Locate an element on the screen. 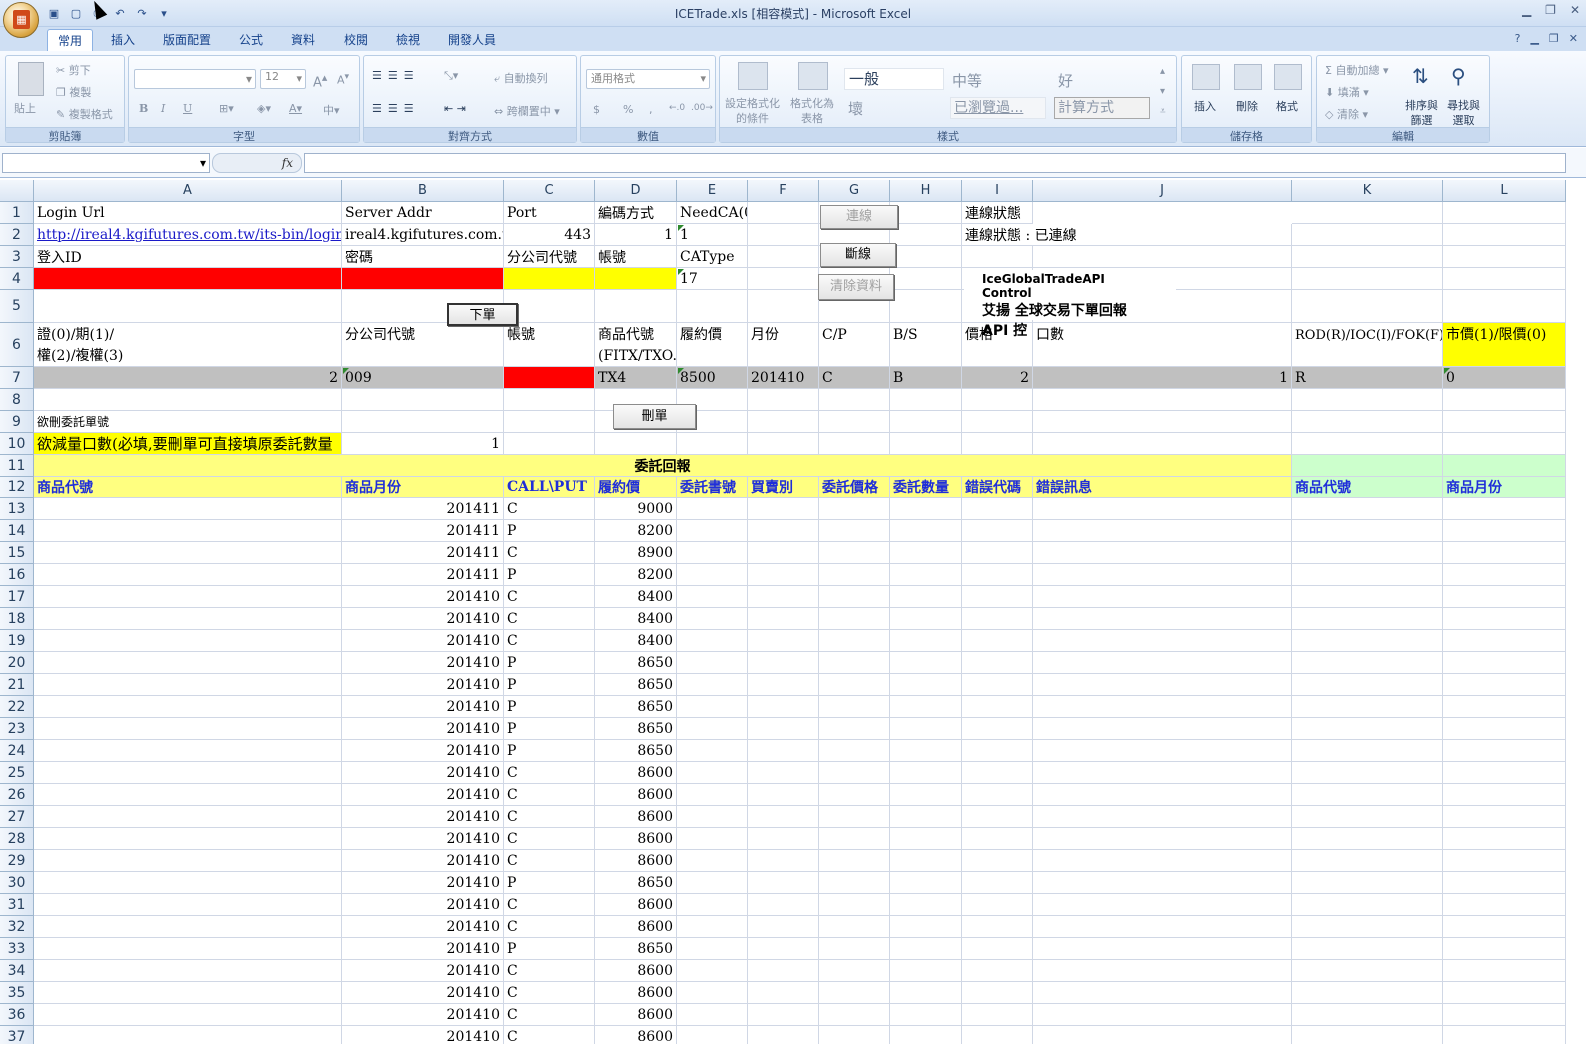 This screenshot has height=1044, width=1586. cell-j22 is located at coordinates (1162, 707).